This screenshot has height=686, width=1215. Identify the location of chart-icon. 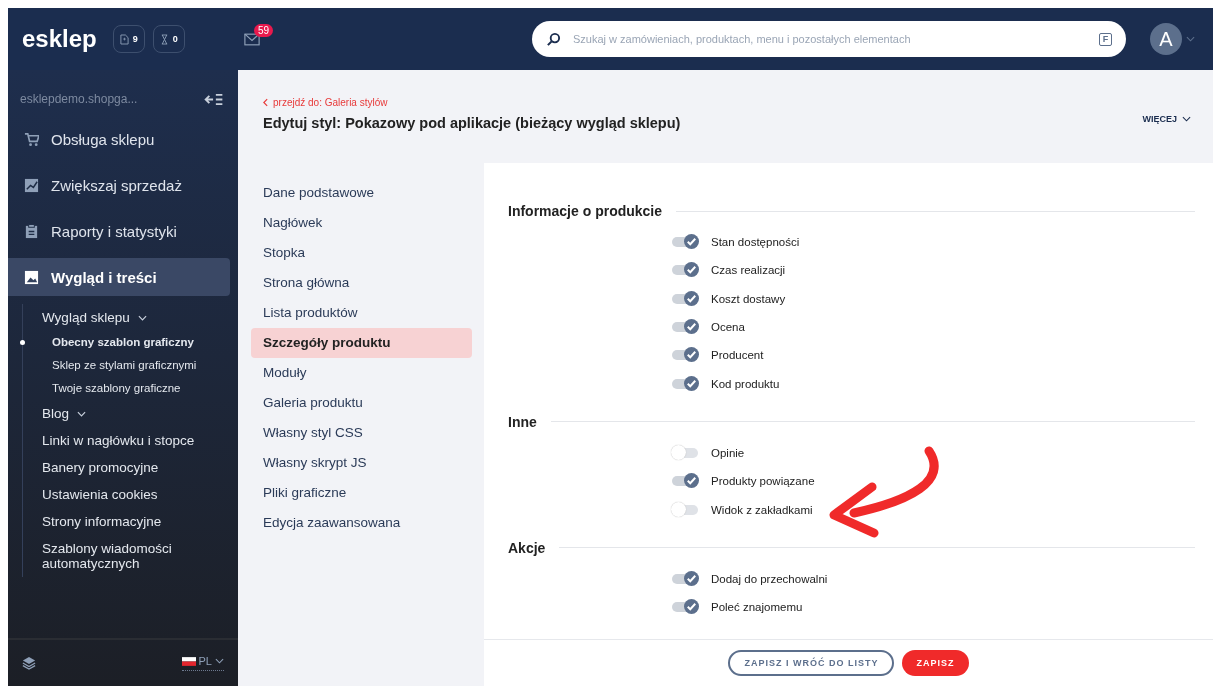
(31, 185).